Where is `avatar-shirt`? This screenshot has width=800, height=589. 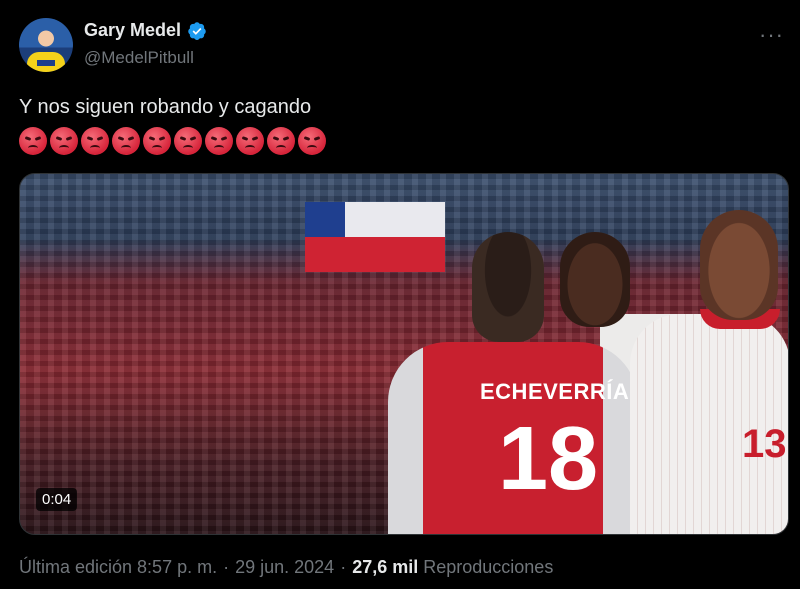 avatar-shirt is located at coordinates (46, 62).